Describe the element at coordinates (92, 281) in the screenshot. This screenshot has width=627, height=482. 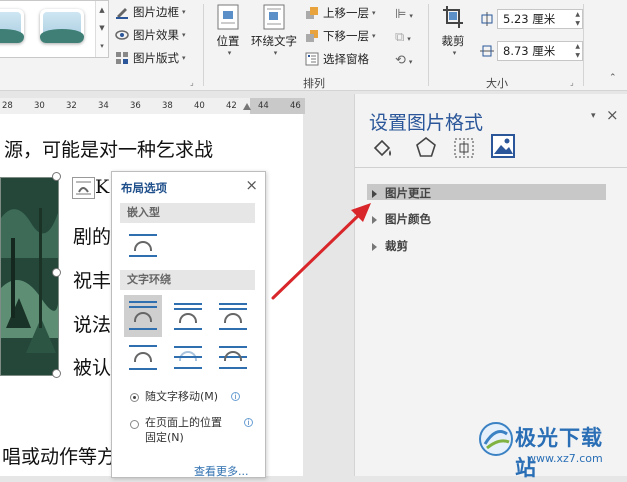
I see `document-text-line: 祝丰` at that location.